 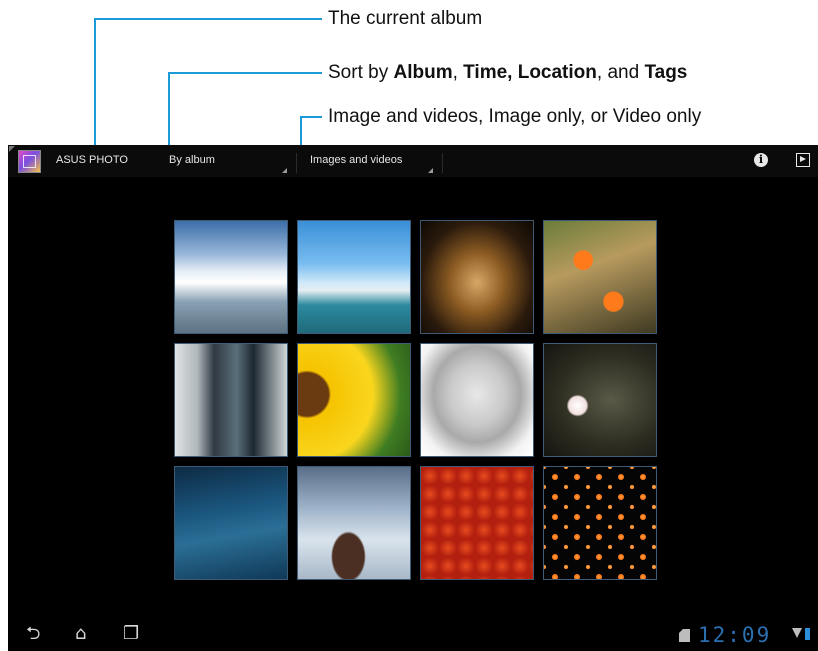 I want to click on cloudy-sky-photo, so click(x=231, y=277).